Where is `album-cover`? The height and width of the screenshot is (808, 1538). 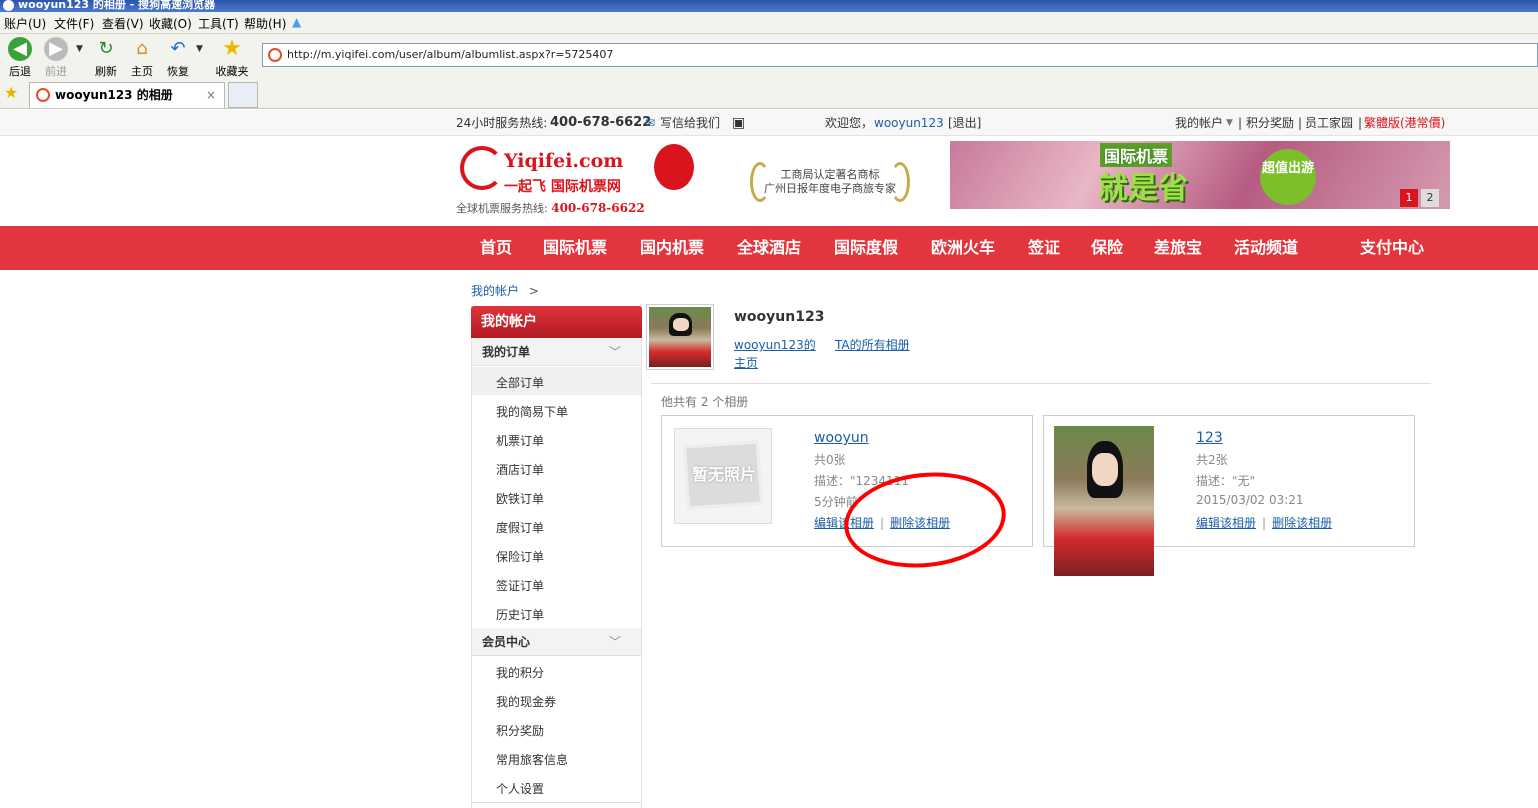
album-cover is located at coordinates (1104, 501).